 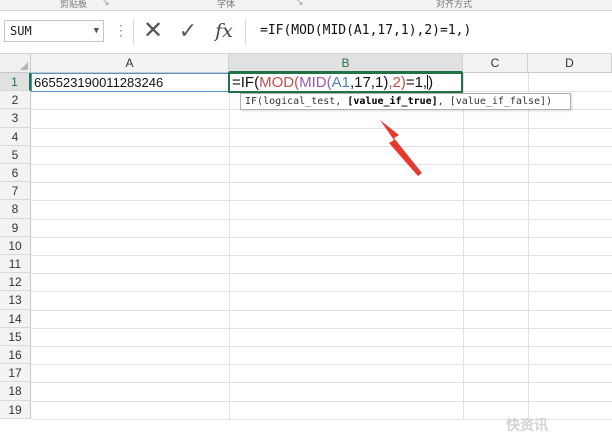 I want to click on formula-input: =IF(MOD(MID(A1,17,1),2)=1,), so click(x=429, y=32).